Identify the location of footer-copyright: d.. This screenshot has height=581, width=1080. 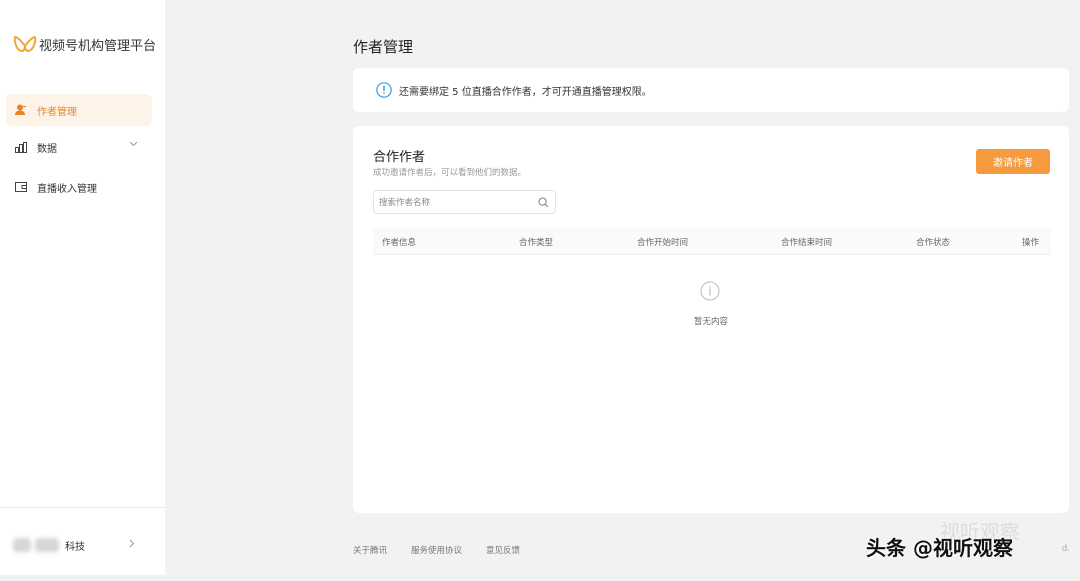
(1065, 549).